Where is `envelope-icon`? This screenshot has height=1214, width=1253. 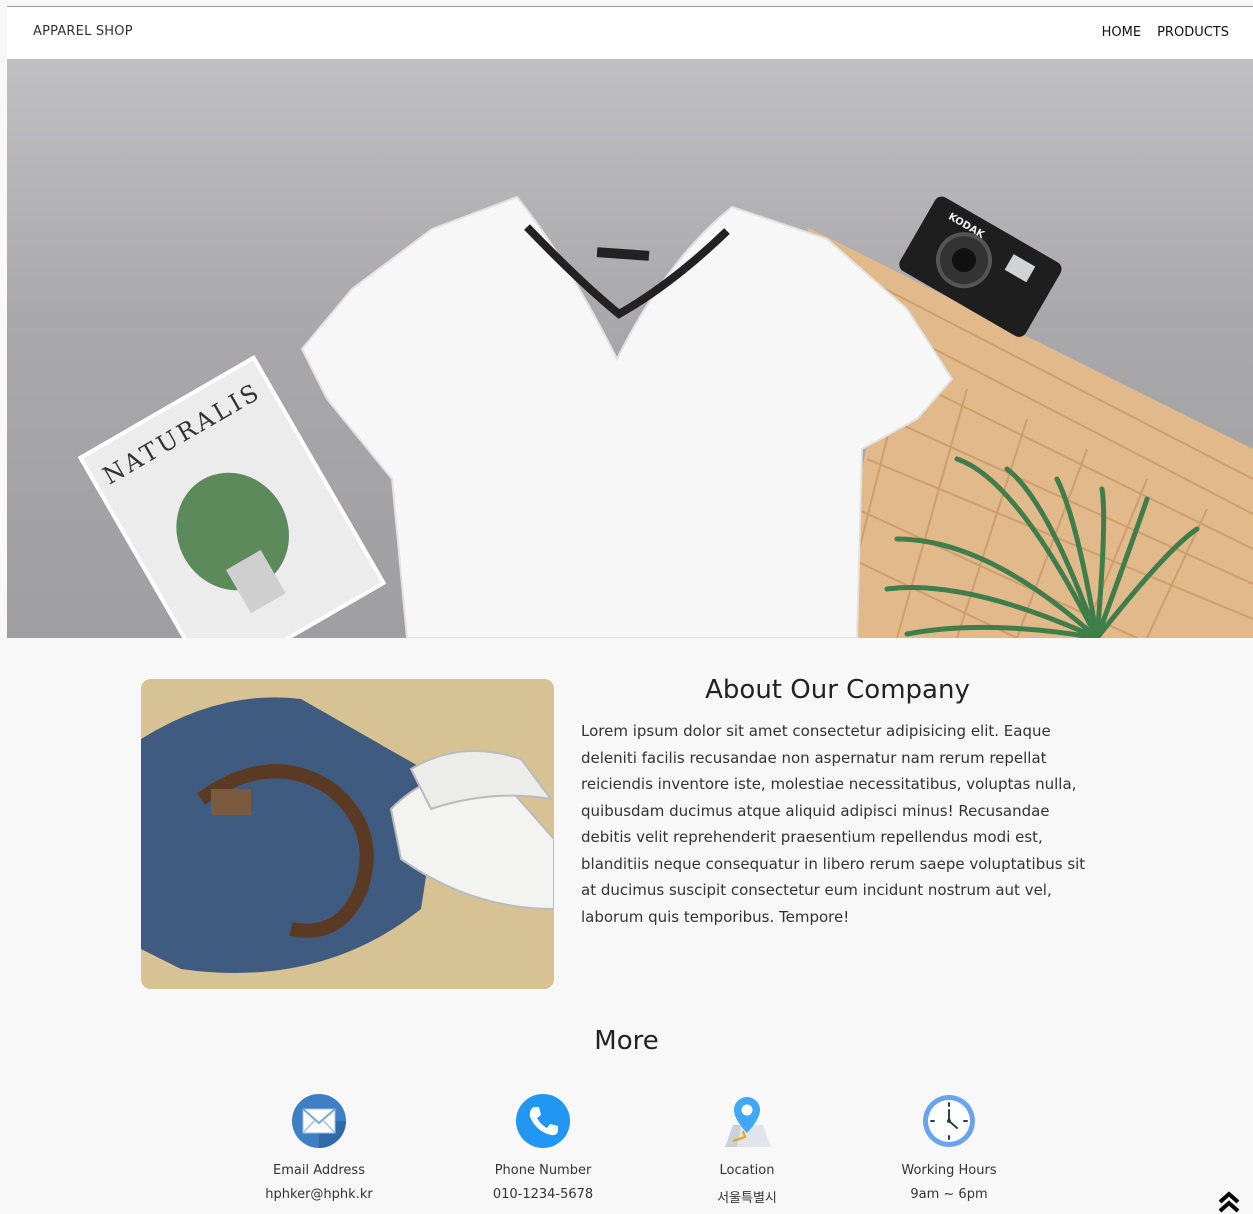 envelope-icon is located at coordinates (319, 1121).